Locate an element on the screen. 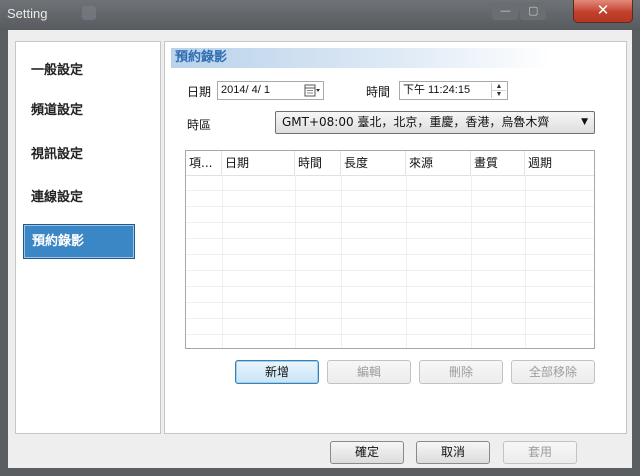  maximize-icon: ▢ is located at coordinates (533, 10).